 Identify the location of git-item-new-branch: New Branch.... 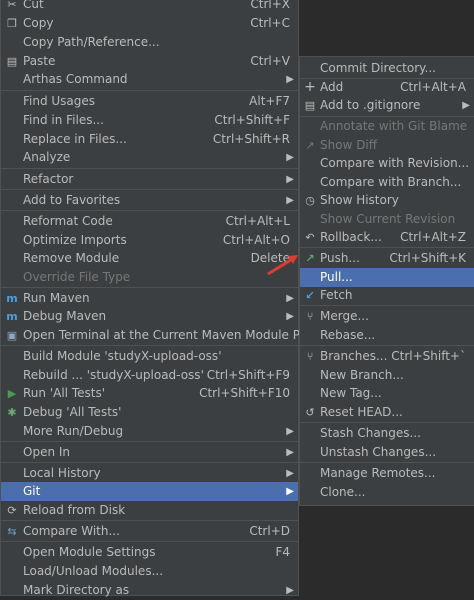
(387, 375).